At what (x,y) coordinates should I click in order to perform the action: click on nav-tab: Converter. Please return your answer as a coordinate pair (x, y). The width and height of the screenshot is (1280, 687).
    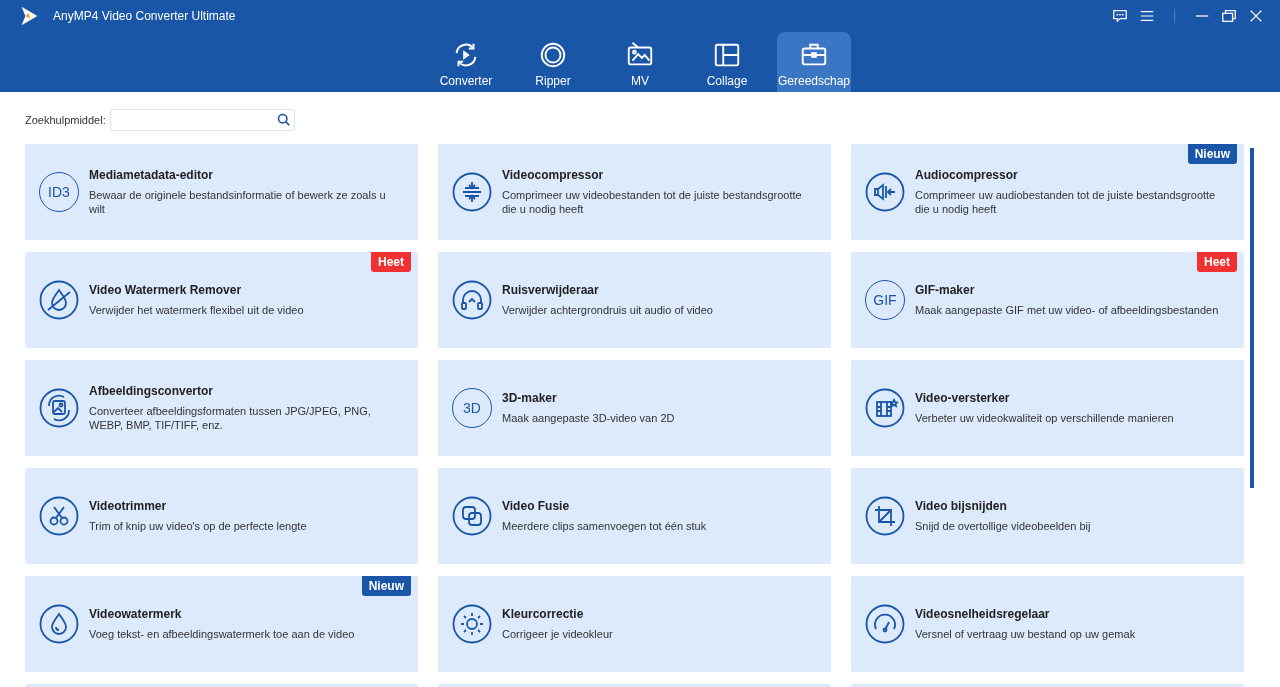
    Looking at the image, I should click on (466, 62).